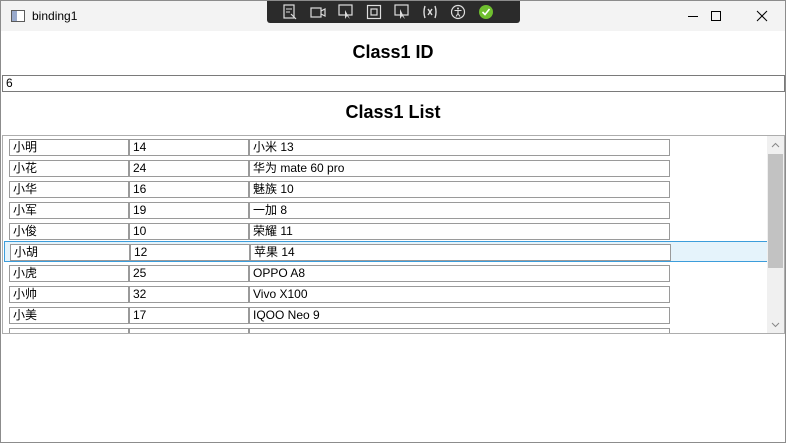  I want to click on maximize-icon, so click(716, 16).